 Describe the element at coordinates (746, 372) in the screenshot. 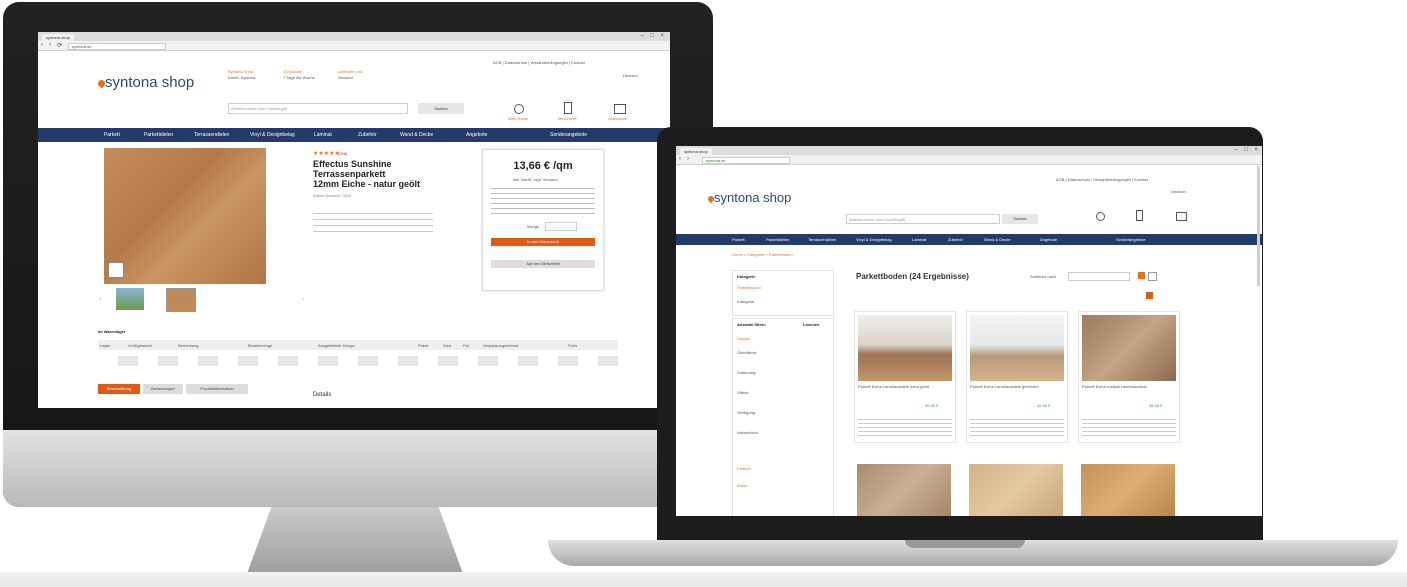

I see `filter-group: Sortierung` at that location.